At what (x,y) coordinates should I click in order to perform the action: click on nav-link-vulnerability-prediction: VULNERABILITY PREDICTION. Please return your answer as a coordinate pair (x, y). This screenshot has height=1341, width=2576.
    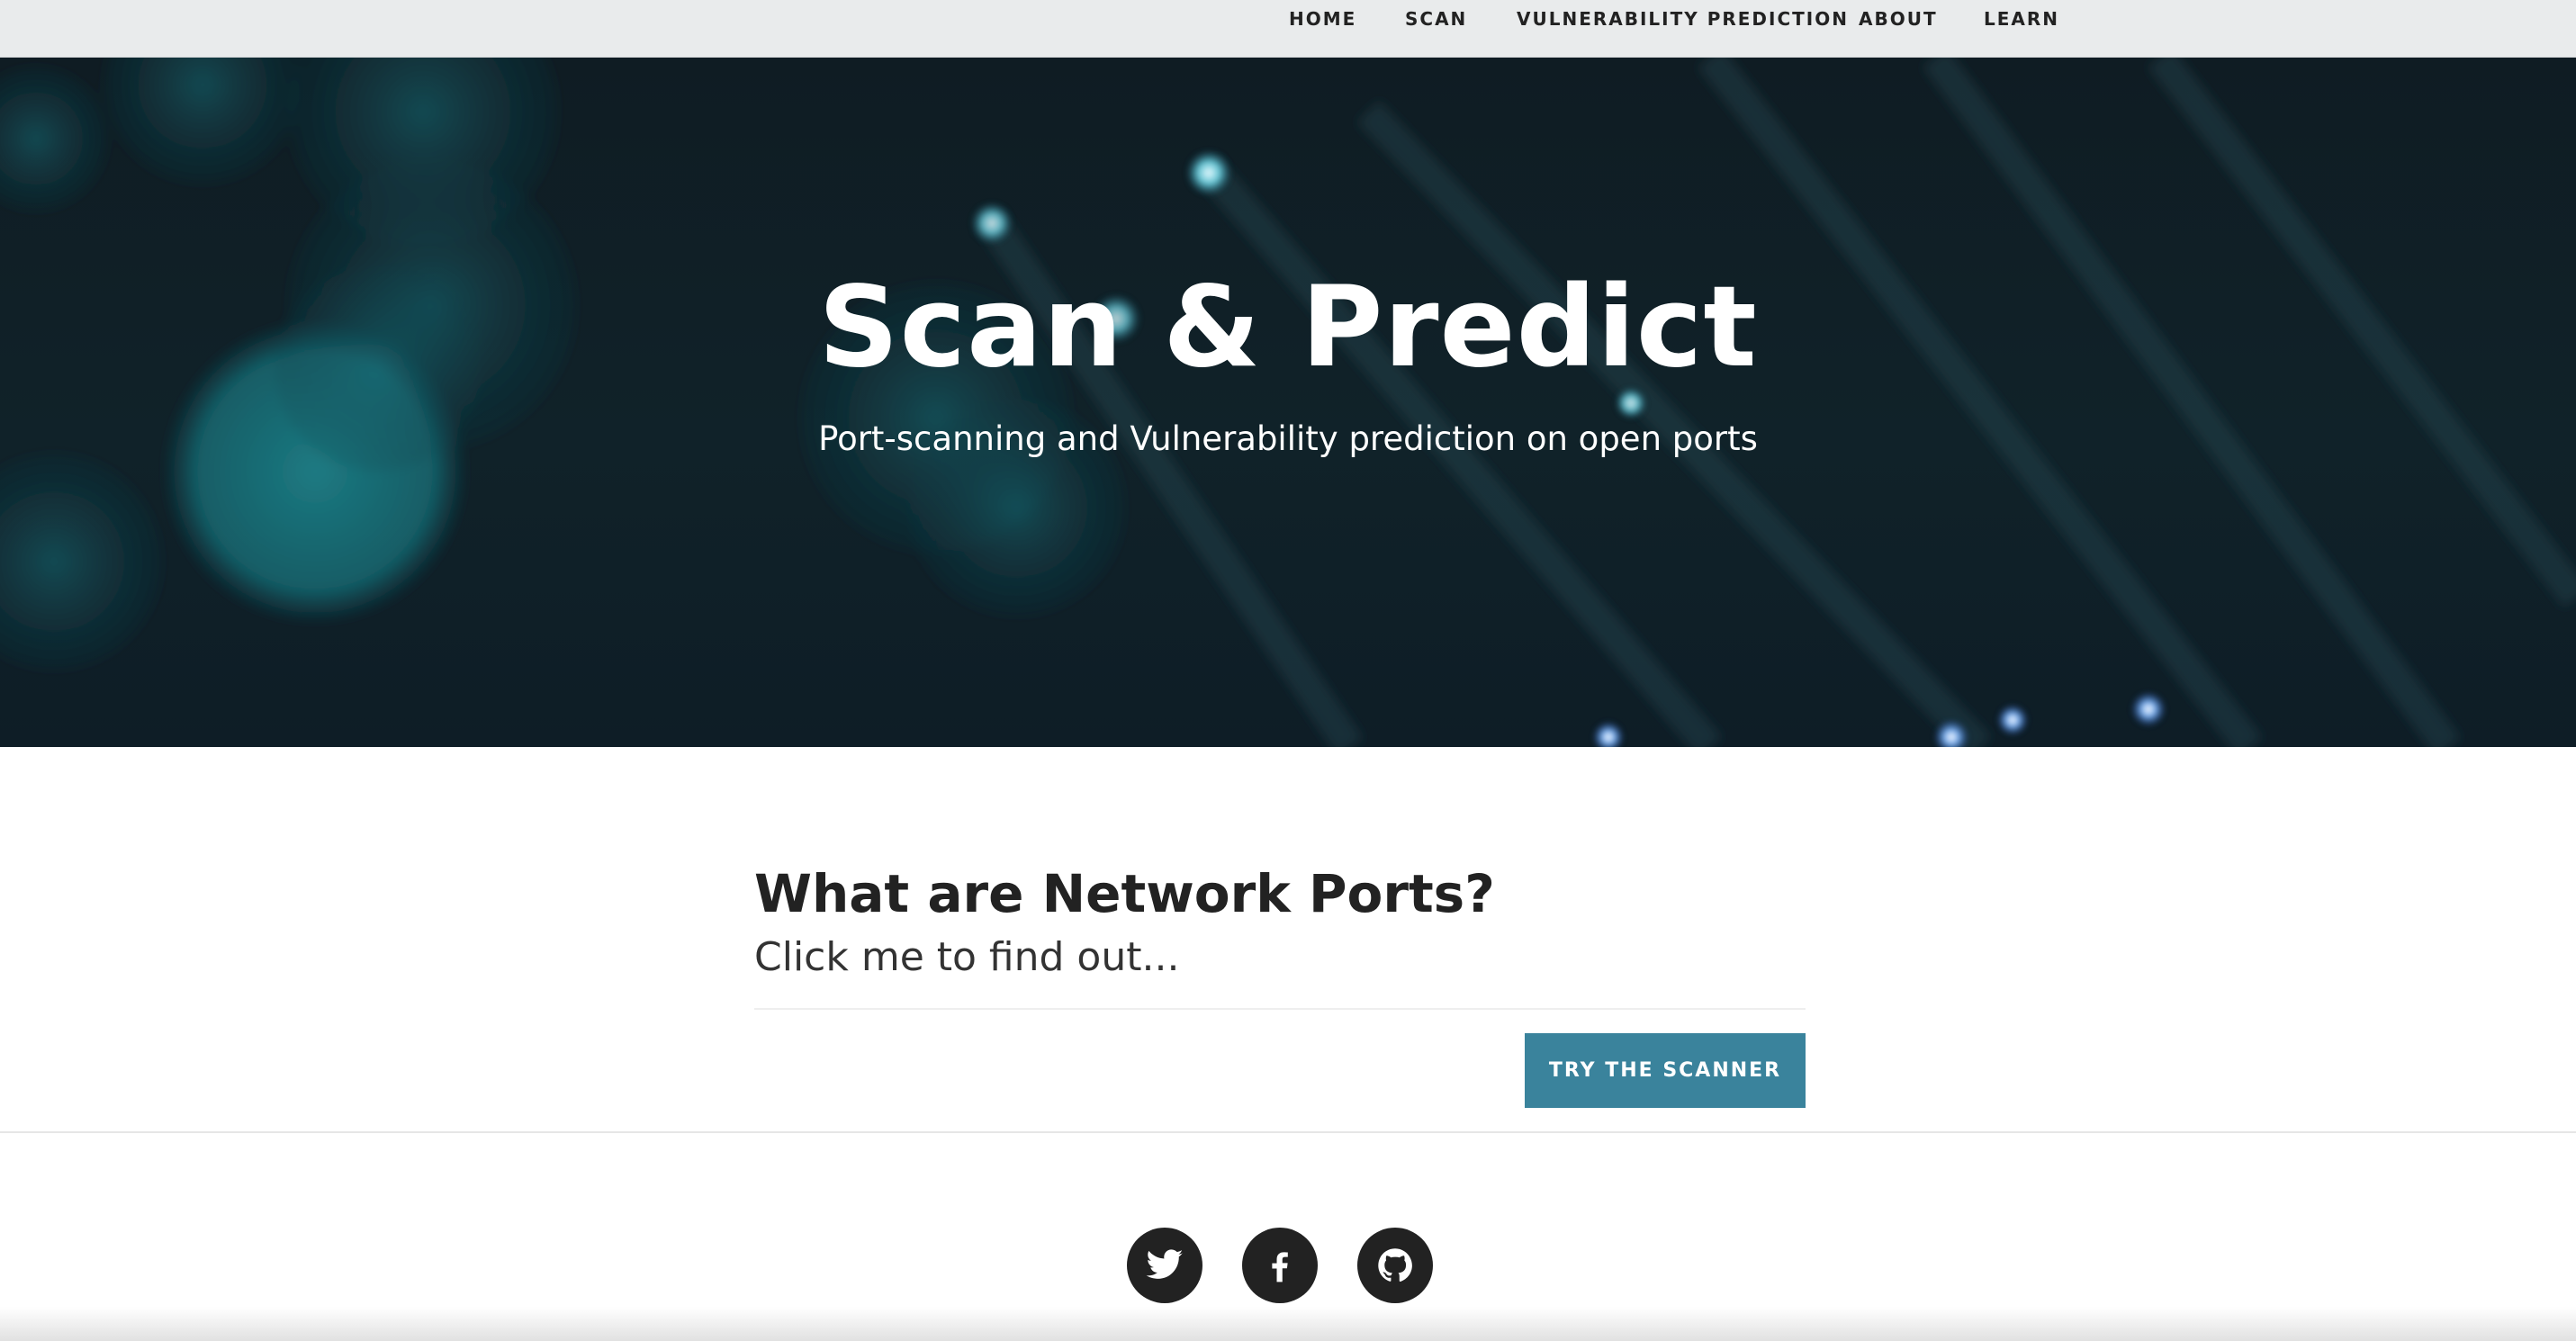
    Looking at the image, I should click on (1683, 19).